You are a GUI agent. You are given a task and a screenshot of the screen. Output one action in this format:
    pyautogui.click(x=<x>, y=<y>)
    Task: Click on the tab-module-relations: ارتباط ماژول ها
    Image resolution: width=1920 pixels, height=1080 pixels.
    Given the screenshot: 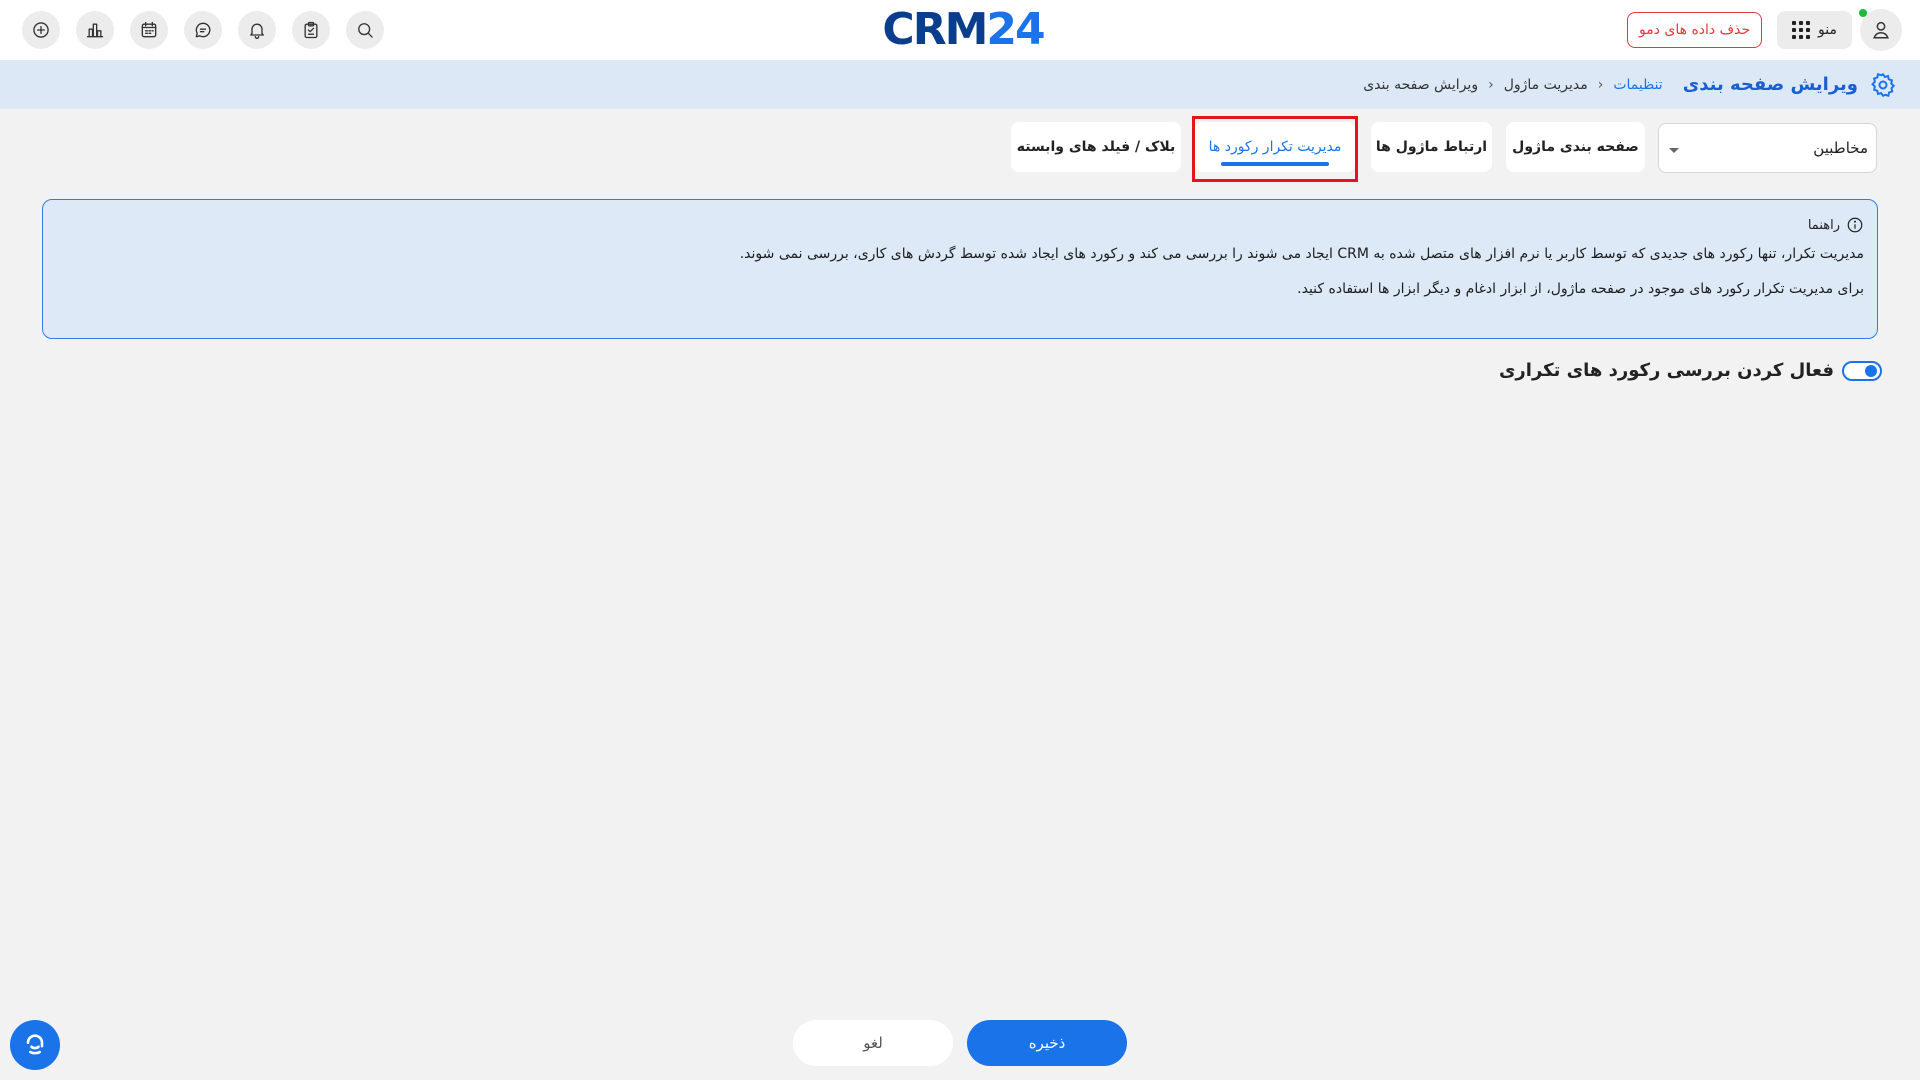 What is the action you would take?
    pyautogui.click(x=1431, y=147)
    